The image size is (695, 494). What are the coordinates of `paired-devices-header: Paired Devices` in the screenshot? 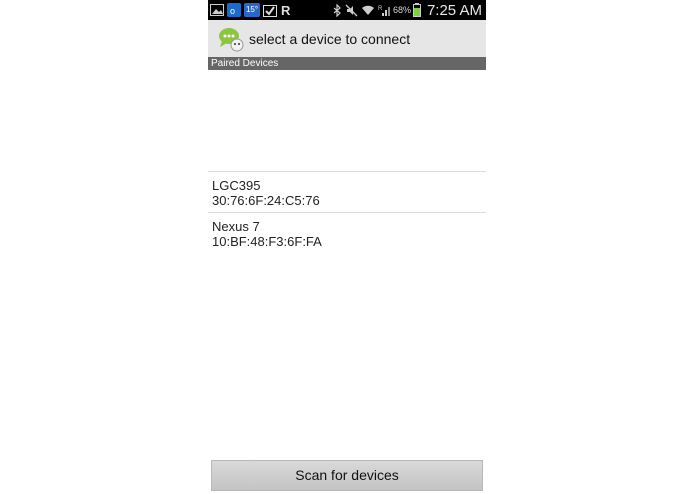 It's located at (347, 63).